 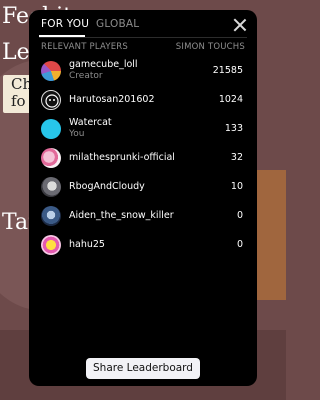 What do you see at coordinates (143, 37) in the screenshot?
I see `tab-divider` at bounding box center [143, 37].